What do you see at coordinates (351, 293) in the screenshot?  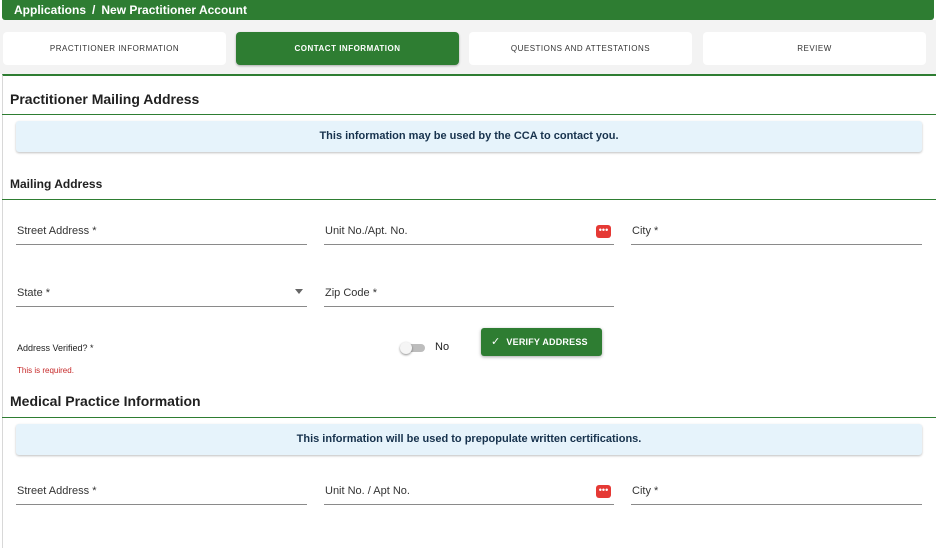 I see `mailing-zip-label: Zip Code *` at bounding box center [351, 293].